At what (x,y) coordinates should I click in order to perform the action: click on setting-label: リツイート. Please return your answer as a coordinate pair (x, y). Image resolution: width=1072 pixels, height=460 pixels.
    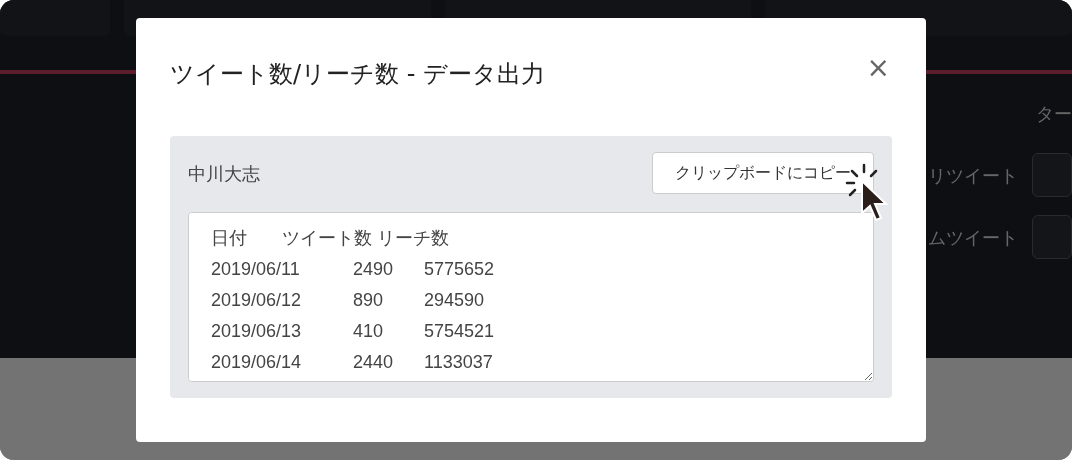
    Looking at the image, I should click on (973, 175).